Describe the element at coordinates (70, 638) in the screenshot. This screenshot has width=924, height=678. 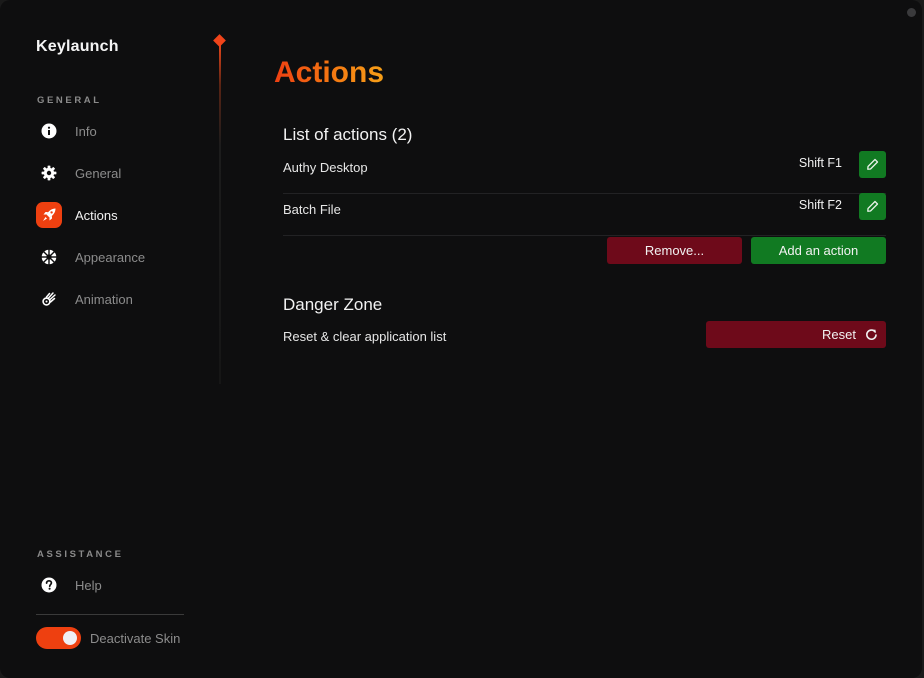
I see `toggle-knob` at that location.